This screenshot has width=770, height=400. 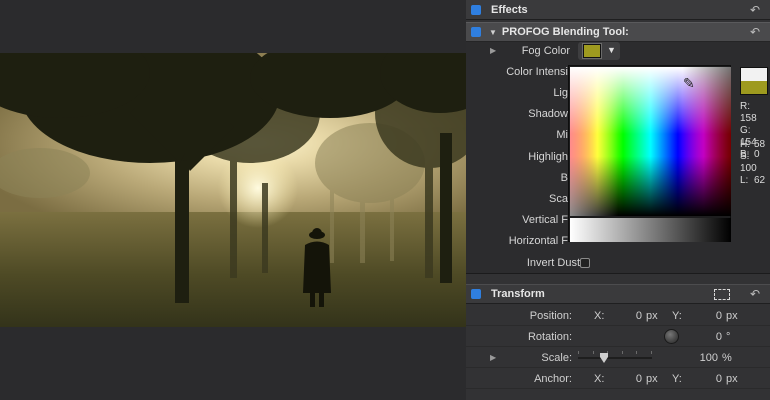 I want to click on rotation-label: Rotation:, so click(x=549, y=337).